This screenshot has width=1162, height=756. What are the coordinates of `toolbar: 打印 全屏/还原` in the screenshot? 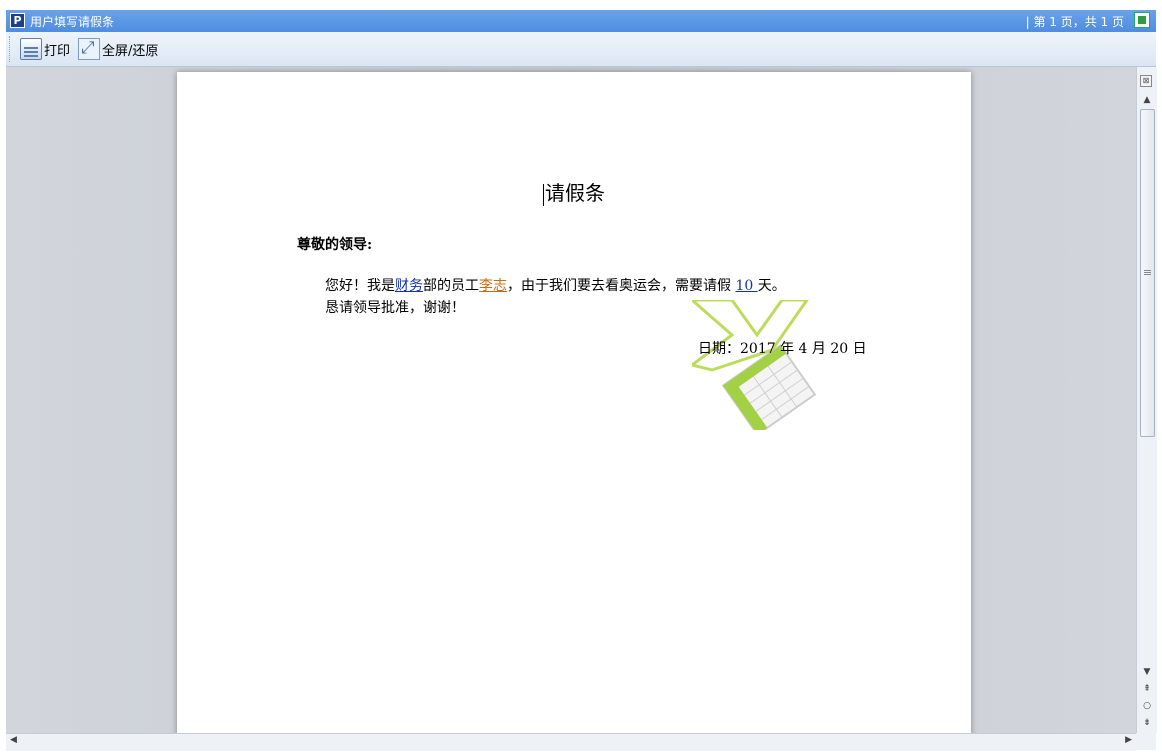 It's located at (581, 49).